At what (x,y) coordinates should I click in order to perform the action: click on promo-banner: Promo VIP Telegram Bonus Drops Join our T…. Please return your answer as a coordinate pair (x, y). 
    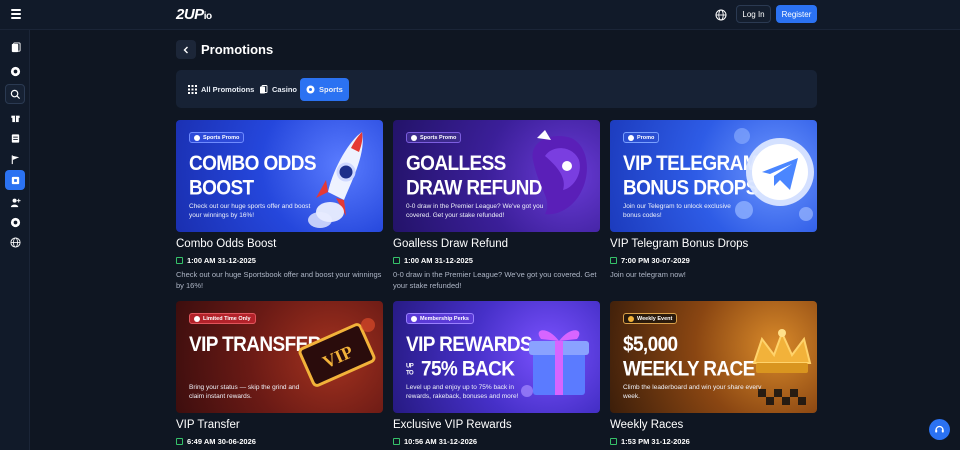
    Looking at the image, I should click on (713, 176).